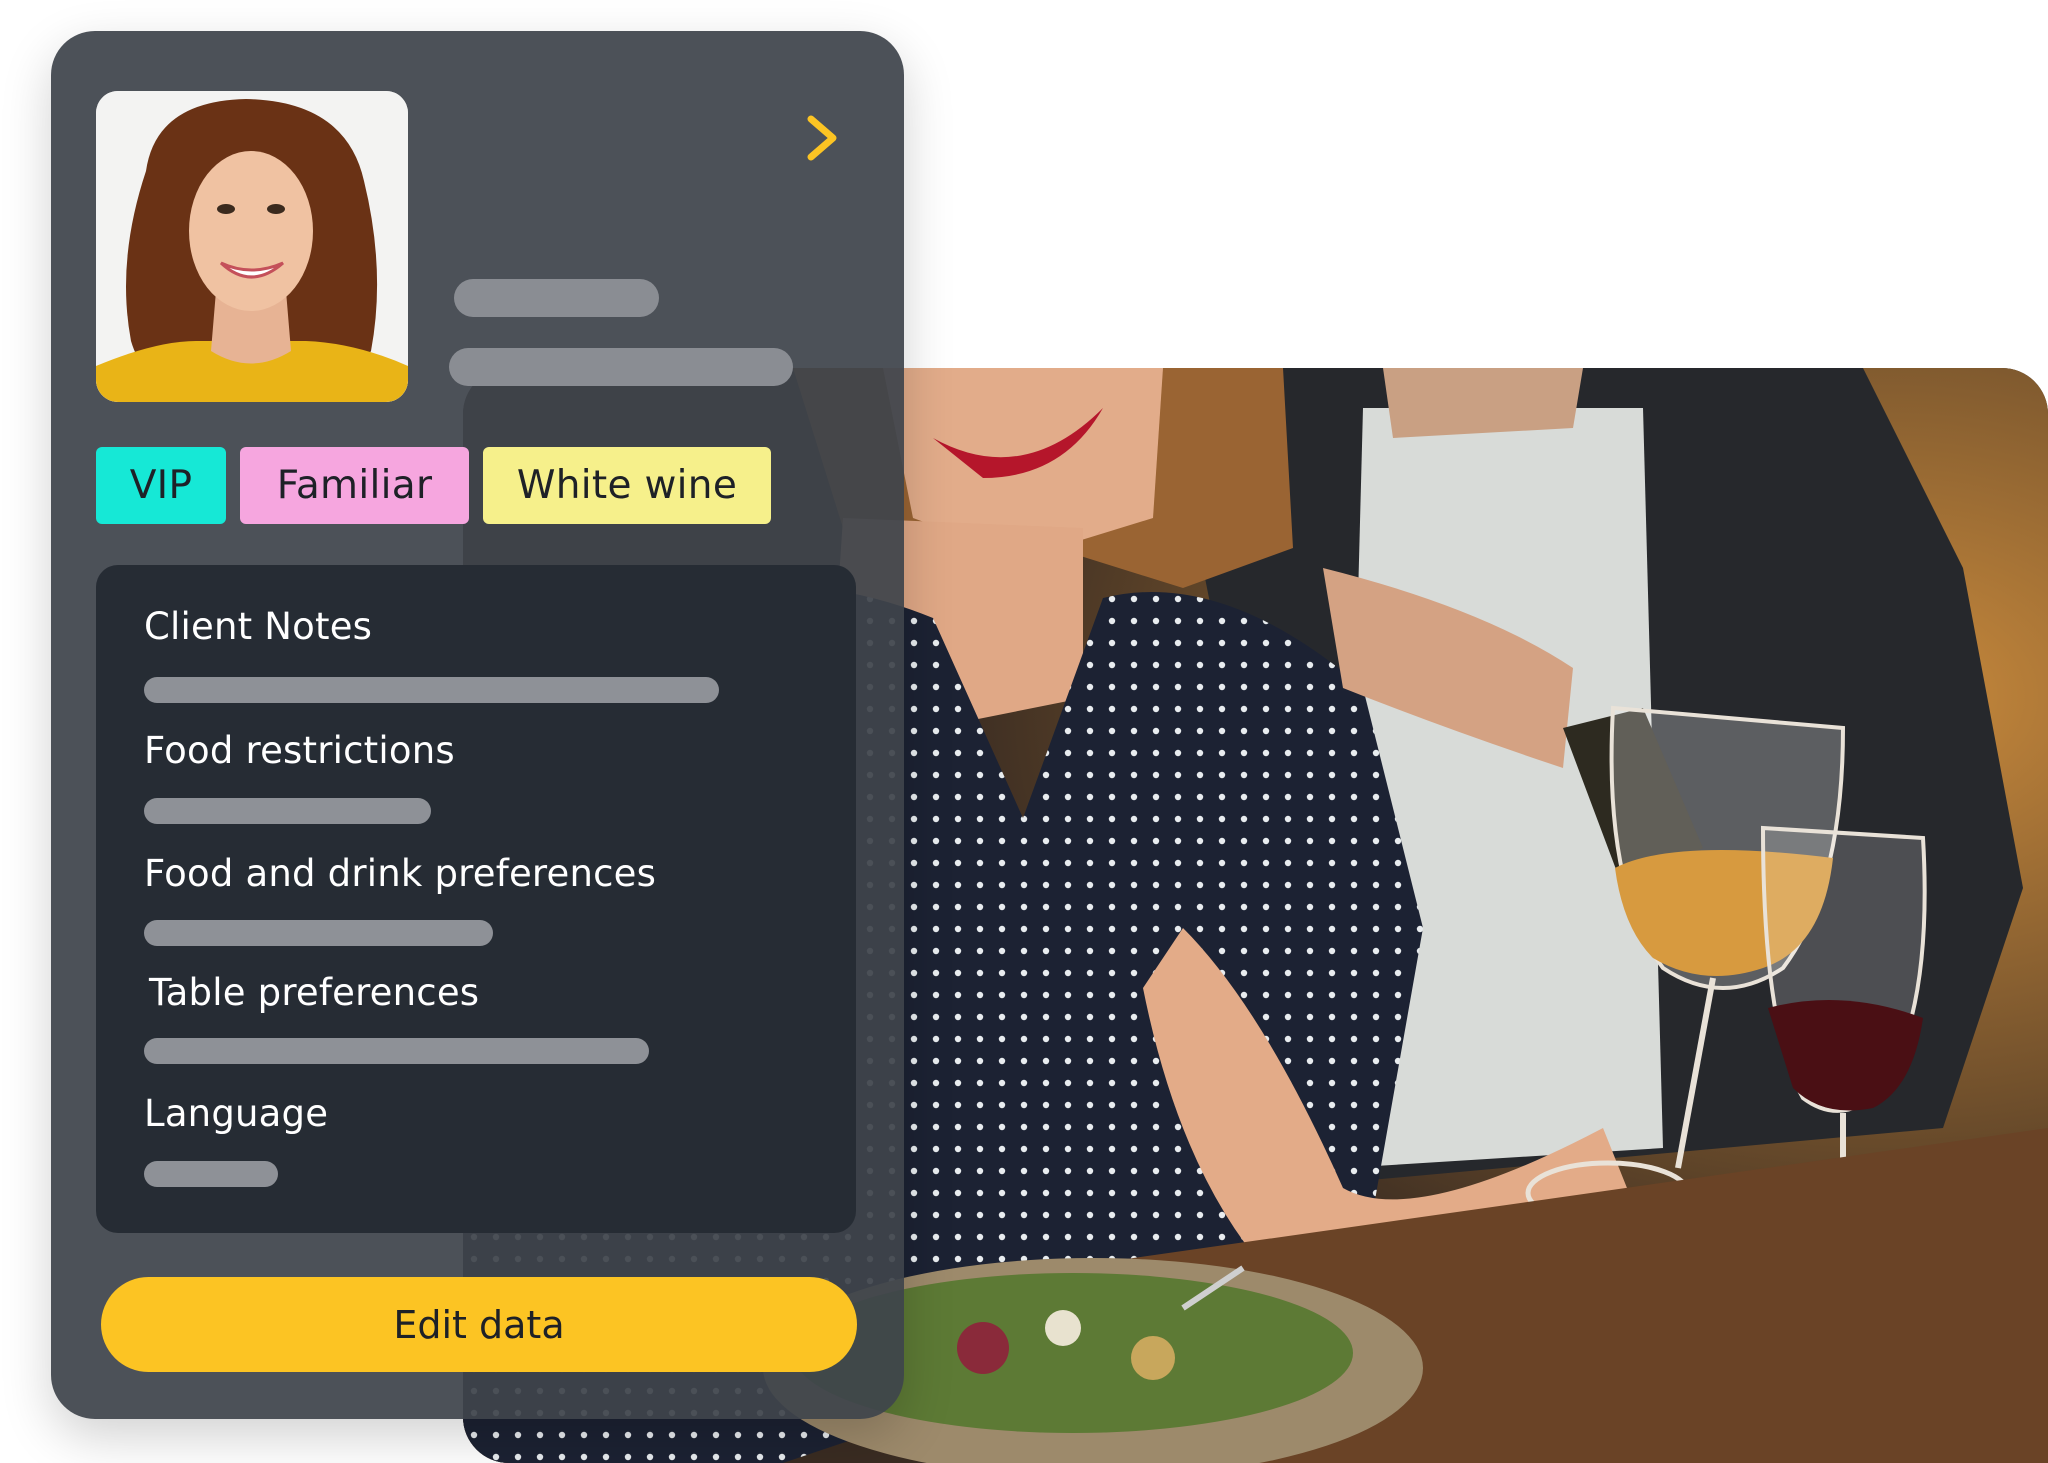 Image resolution: width=2048 pixels, height=1463 pixels. I want to click on tag-label: VIP, so click(161, 485).